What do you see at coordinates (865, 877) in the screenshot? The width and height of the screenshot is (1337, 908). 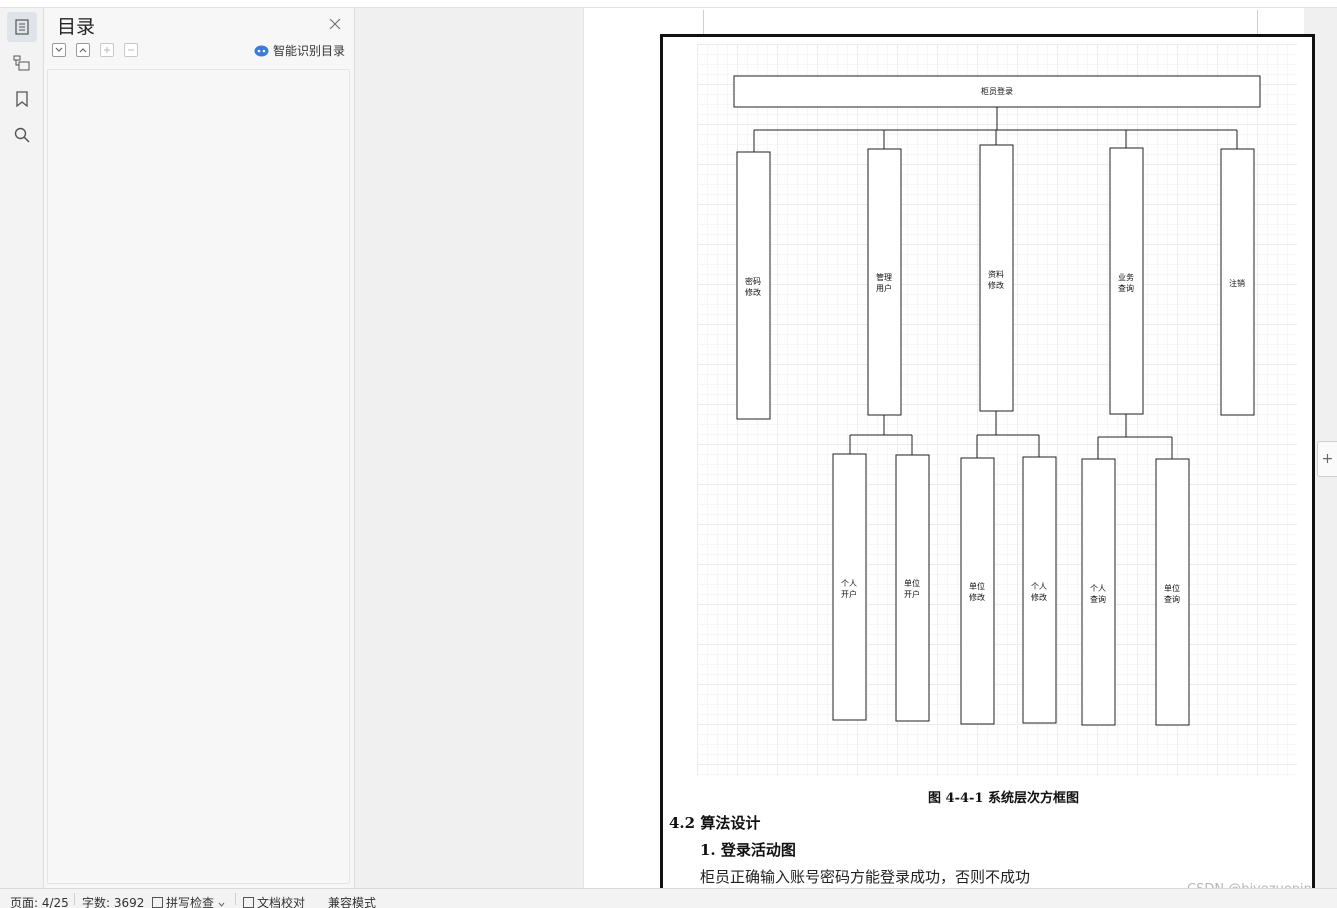 I see `body-paragraph: 柜员正确输入账号密码方能登录成功，否则不成功` at bounding box center [865, 877].